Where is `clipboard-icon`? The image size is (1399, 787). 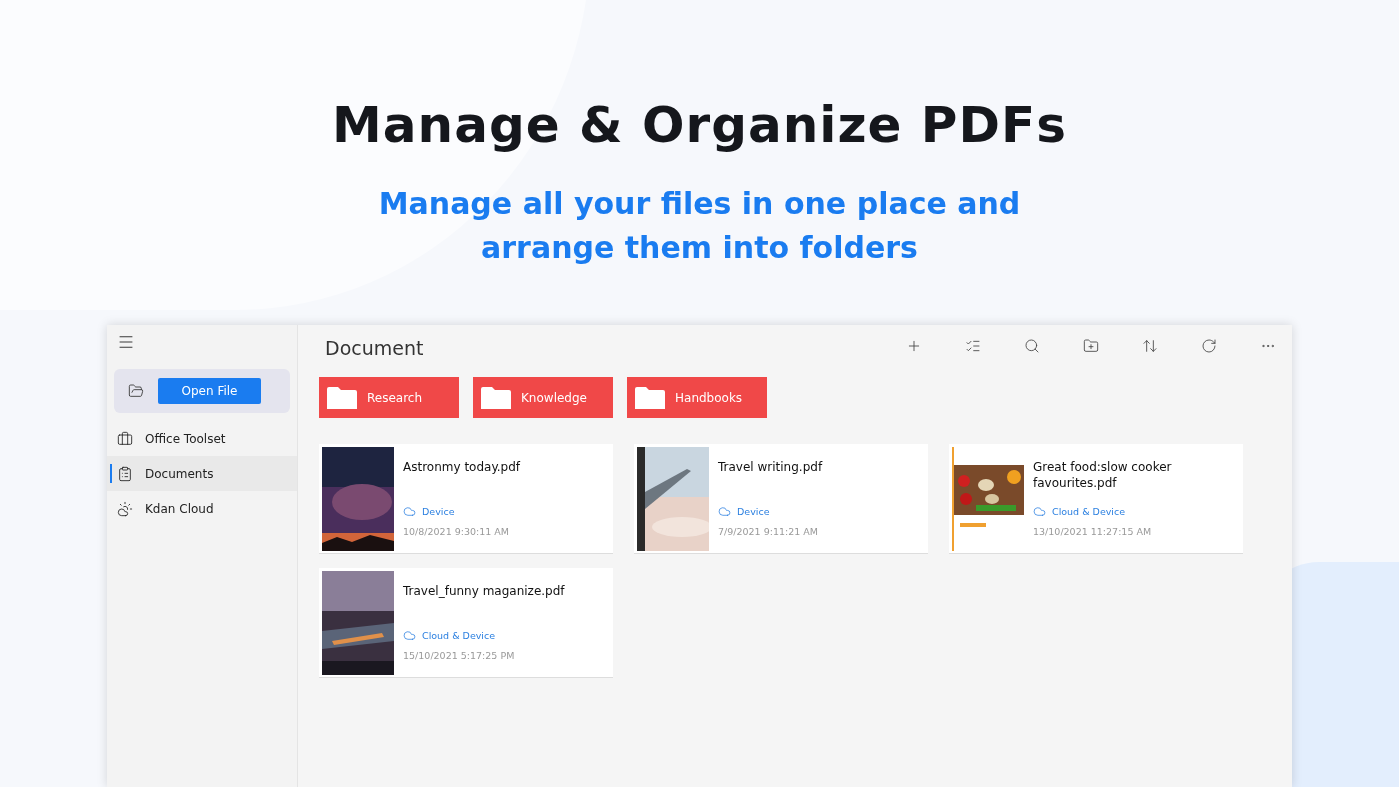
clipboard-icon is located at coordinates (125, 473).